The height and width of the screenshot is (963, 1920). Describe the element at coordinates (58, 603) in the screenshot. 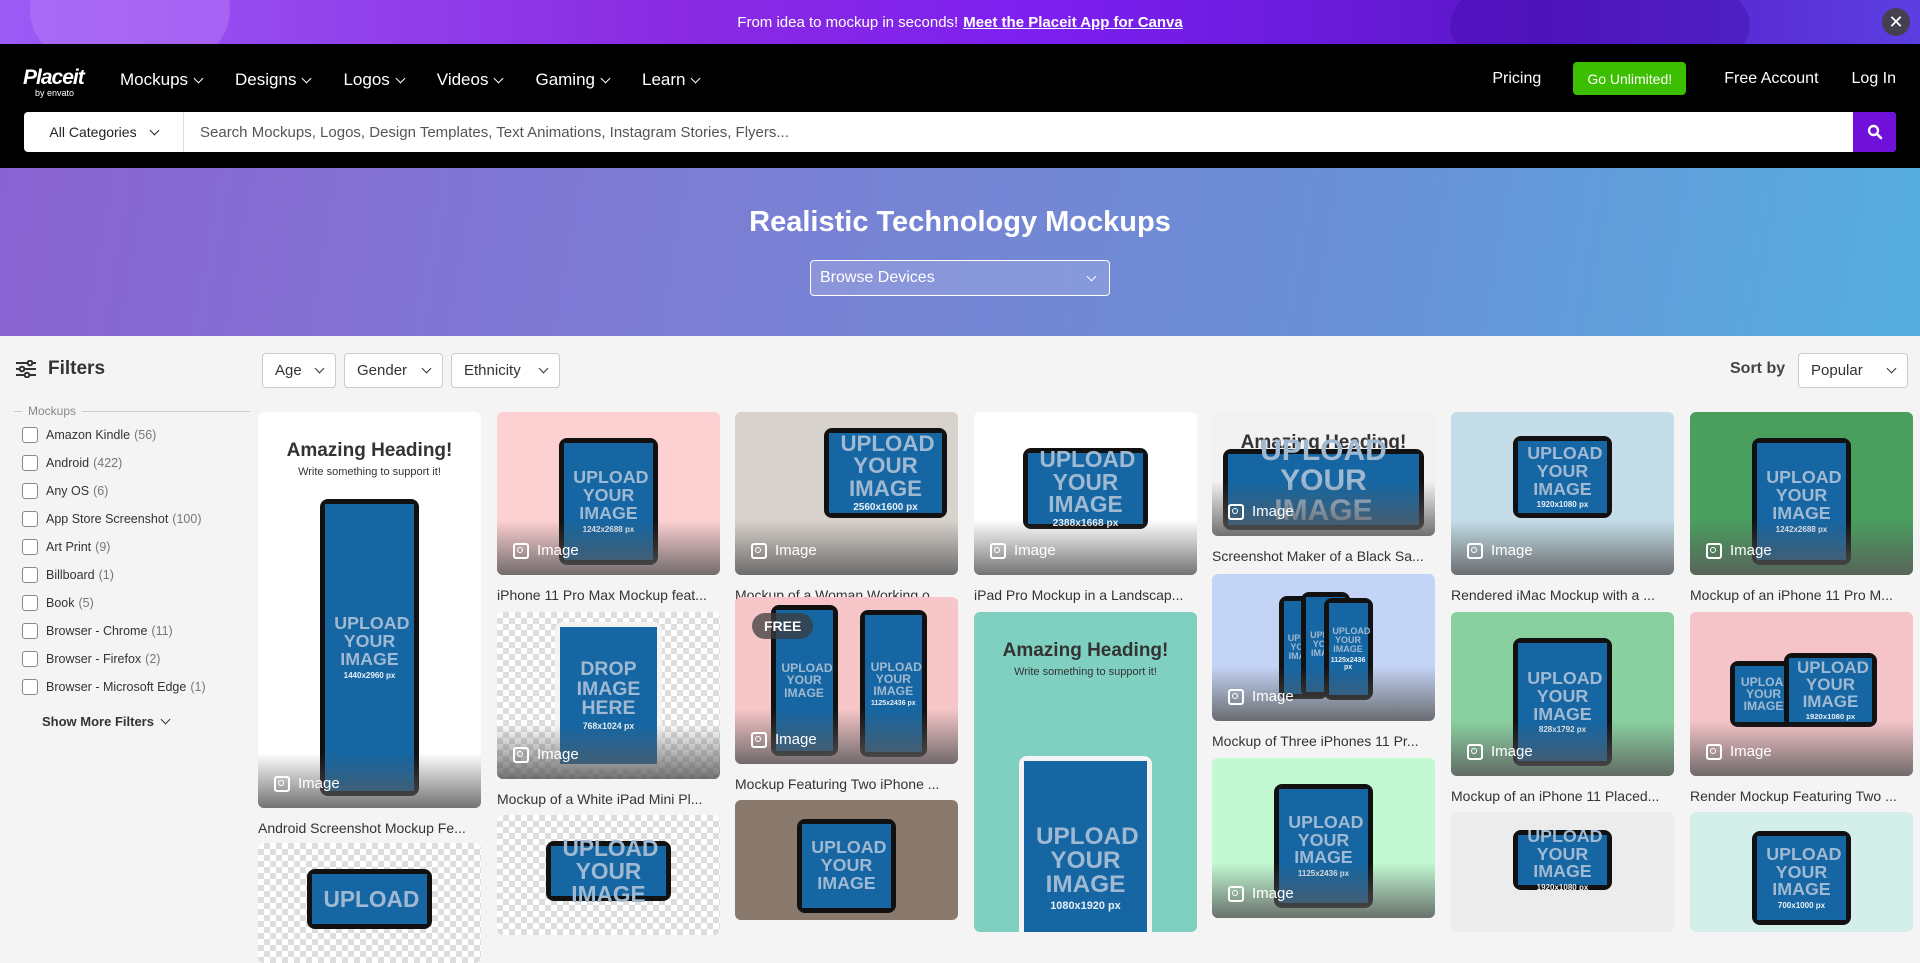

I see `filter-item: Book (5)` at that location.